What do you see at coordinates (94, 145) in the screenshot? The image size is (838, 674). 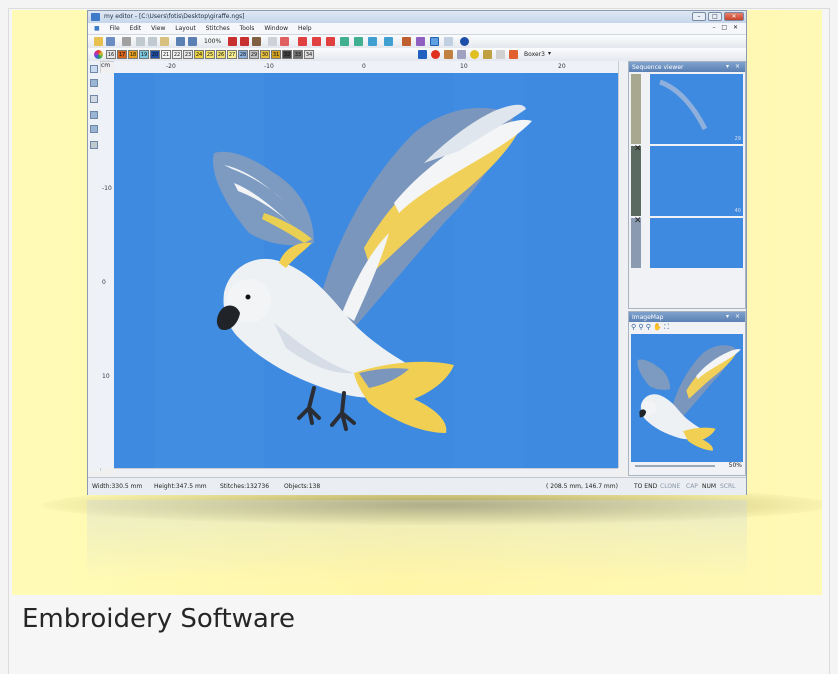 I see `grid-tool-icon` at bounding box center [94, 145].